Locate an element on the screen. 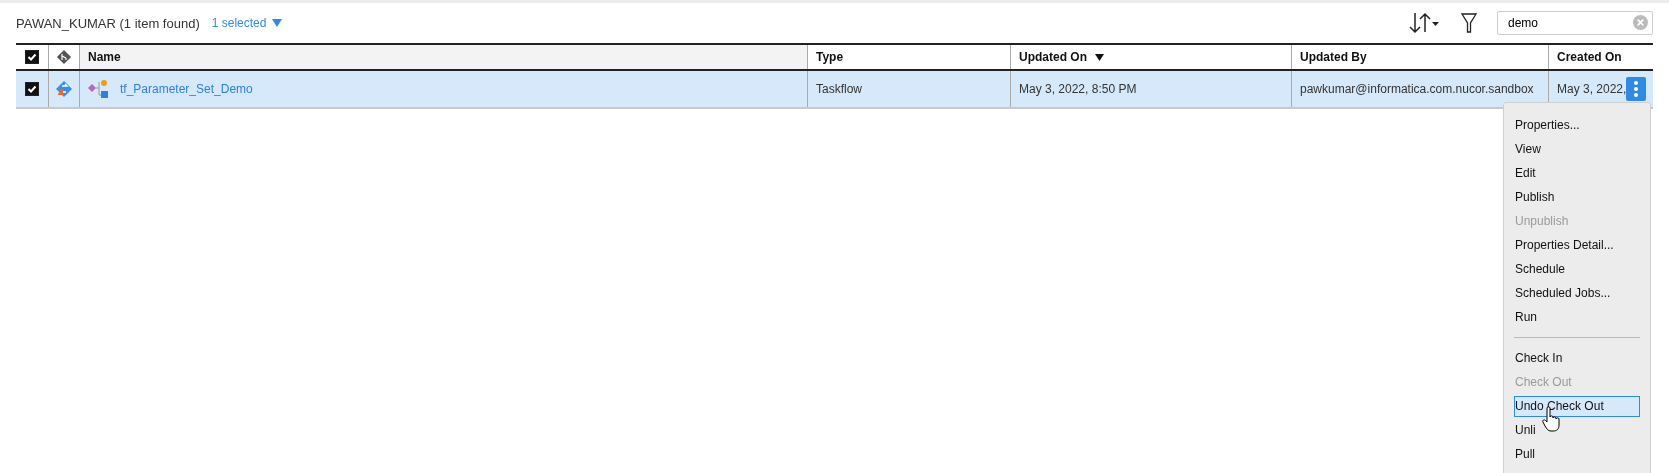  filter-icon is located at coordinates (1469, 23).